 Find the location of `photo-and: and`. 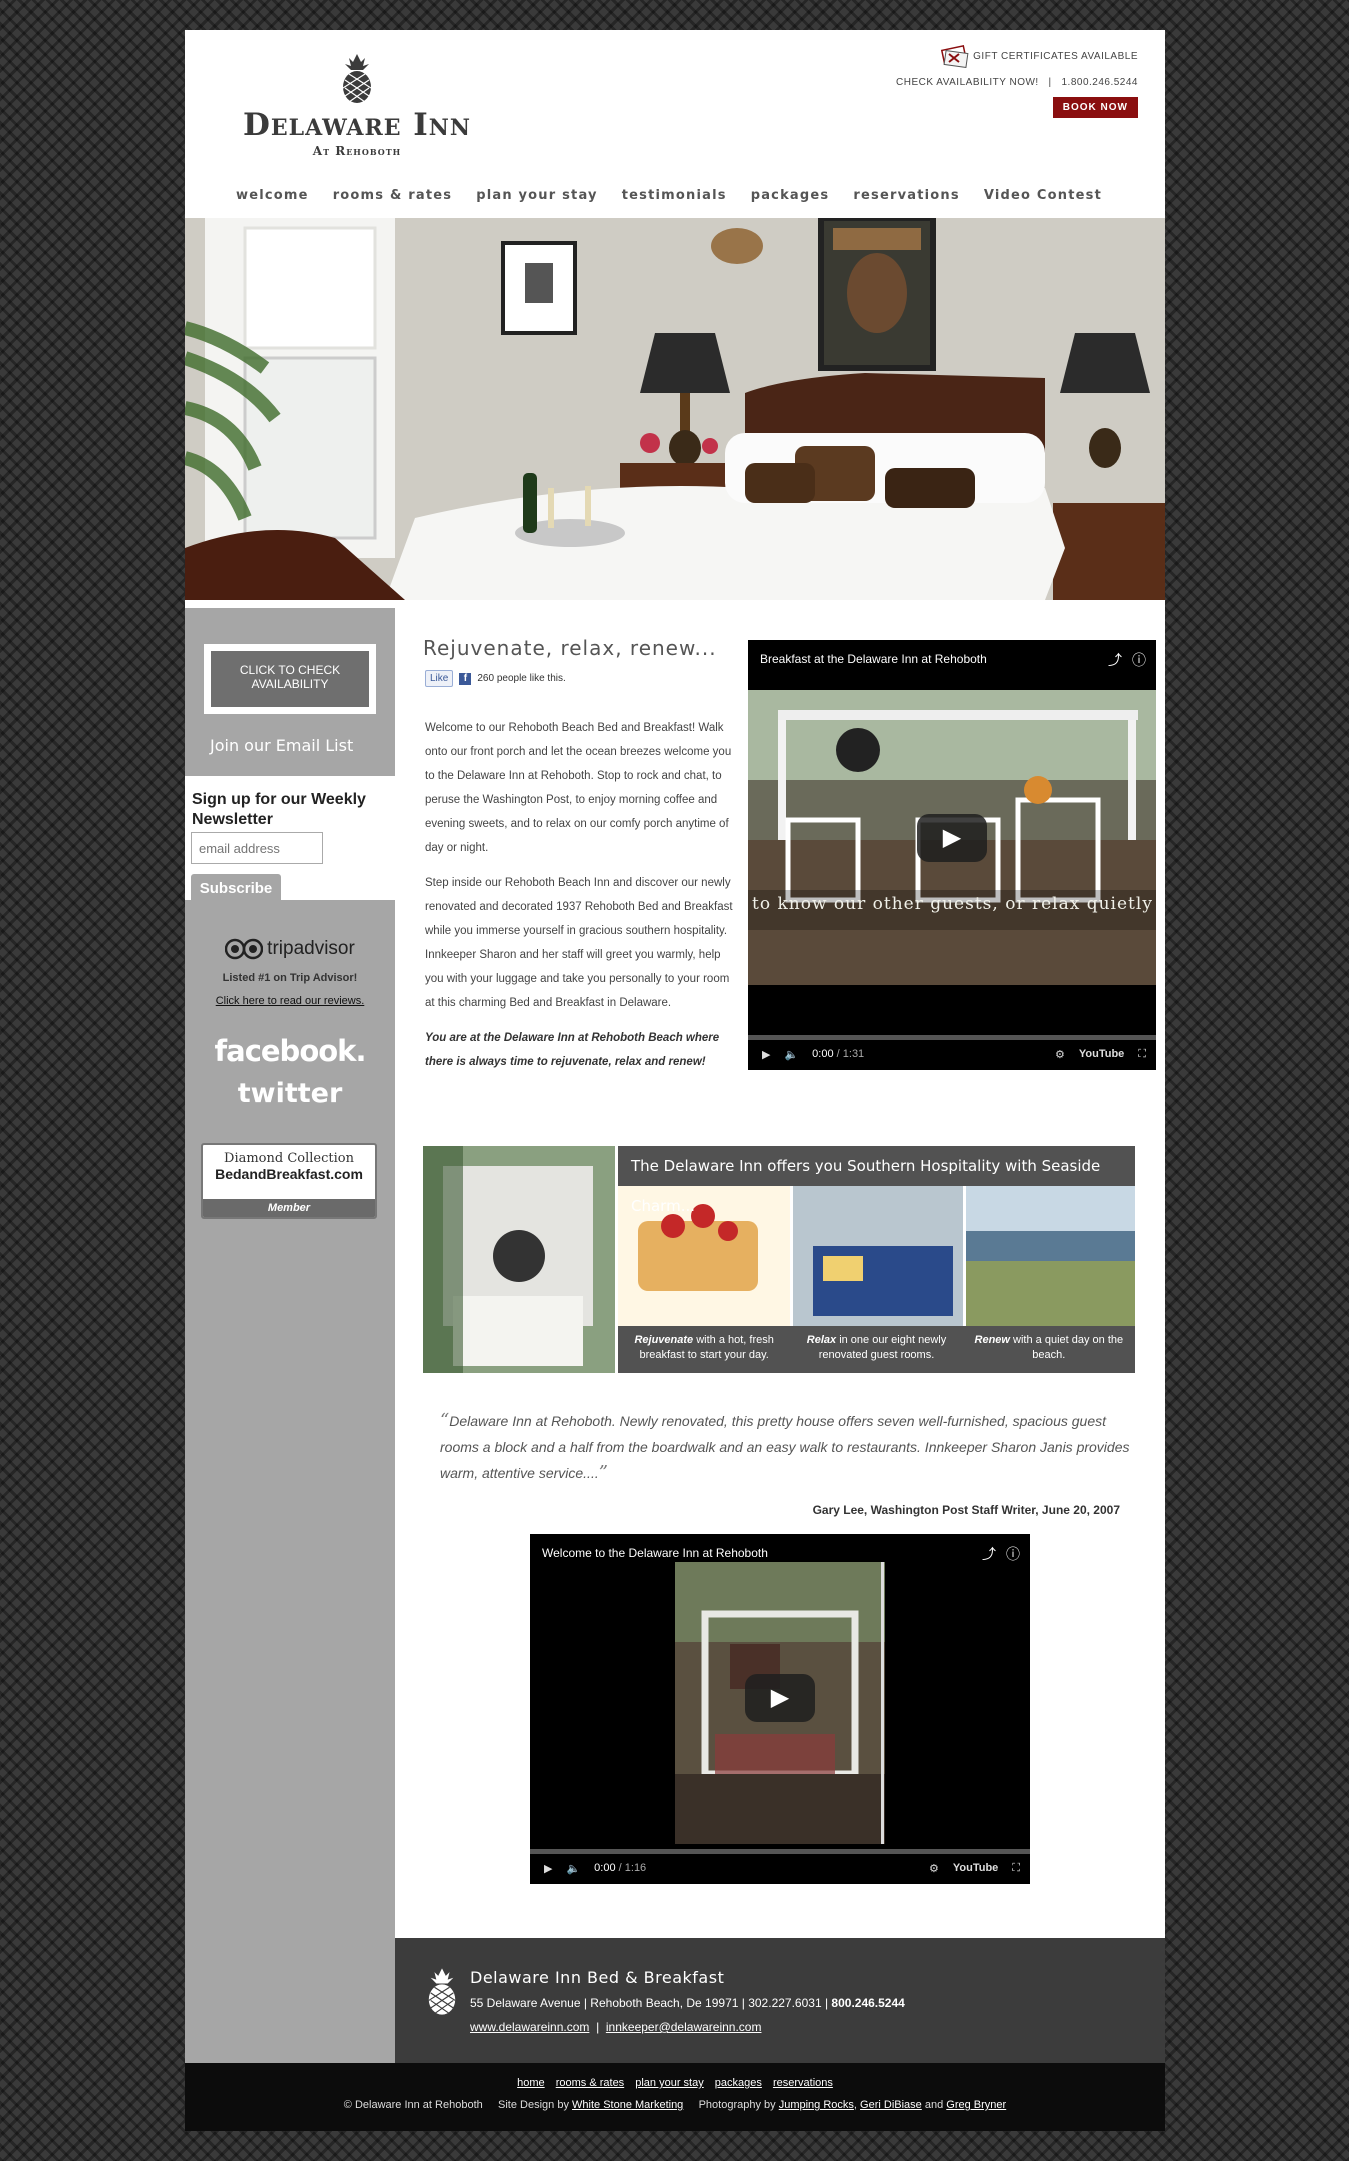

photo-and: and is located at coordinates (934, 2105).